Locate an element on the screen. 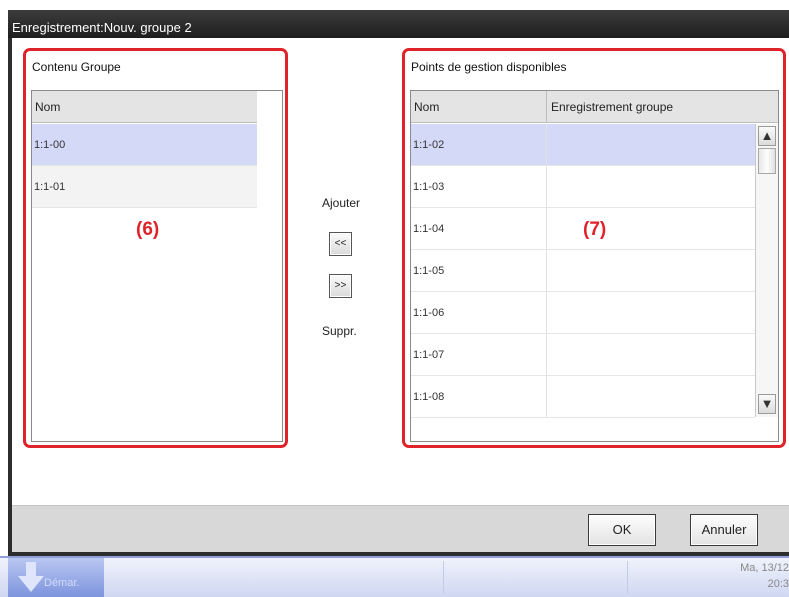 This screenshot has height=597, width=789. add-button: << is located at coordinates (340, 244).